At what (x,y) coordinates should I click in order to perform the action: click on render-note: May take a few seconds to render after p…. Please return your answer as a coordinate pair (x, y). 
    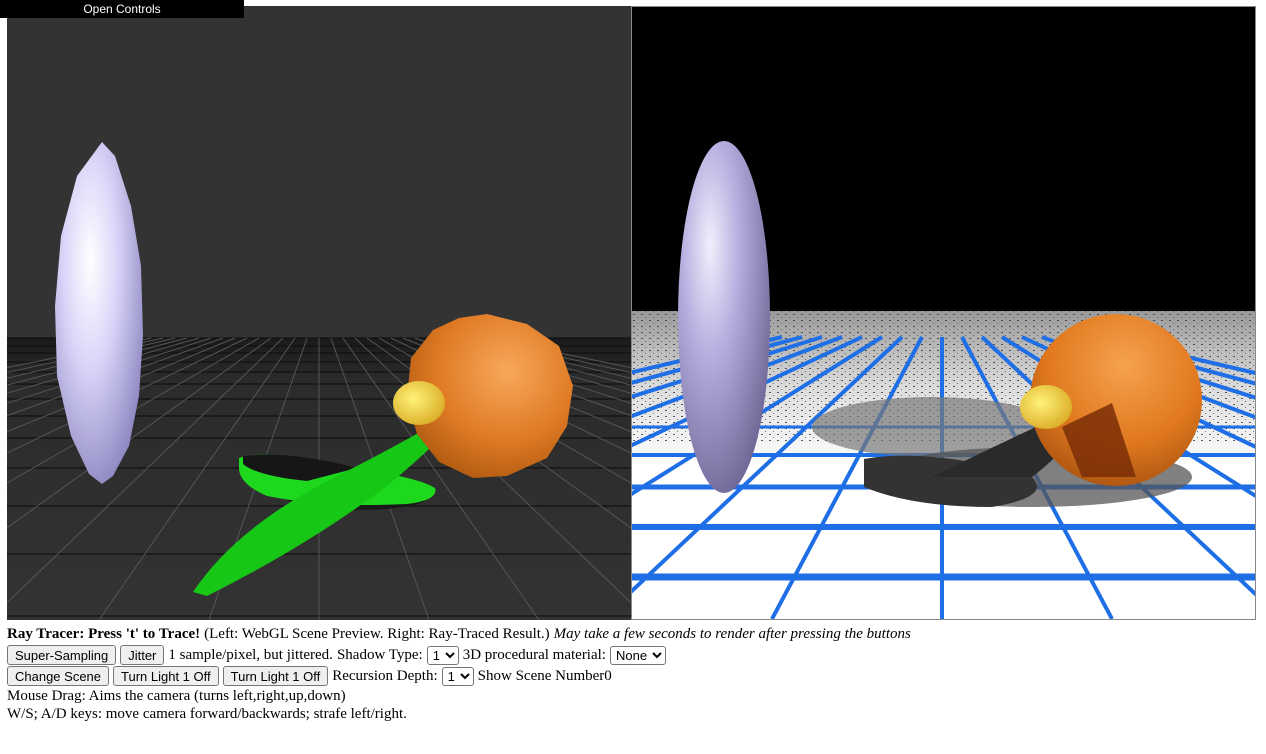
    Looking at the image, I should click on (732, 634).